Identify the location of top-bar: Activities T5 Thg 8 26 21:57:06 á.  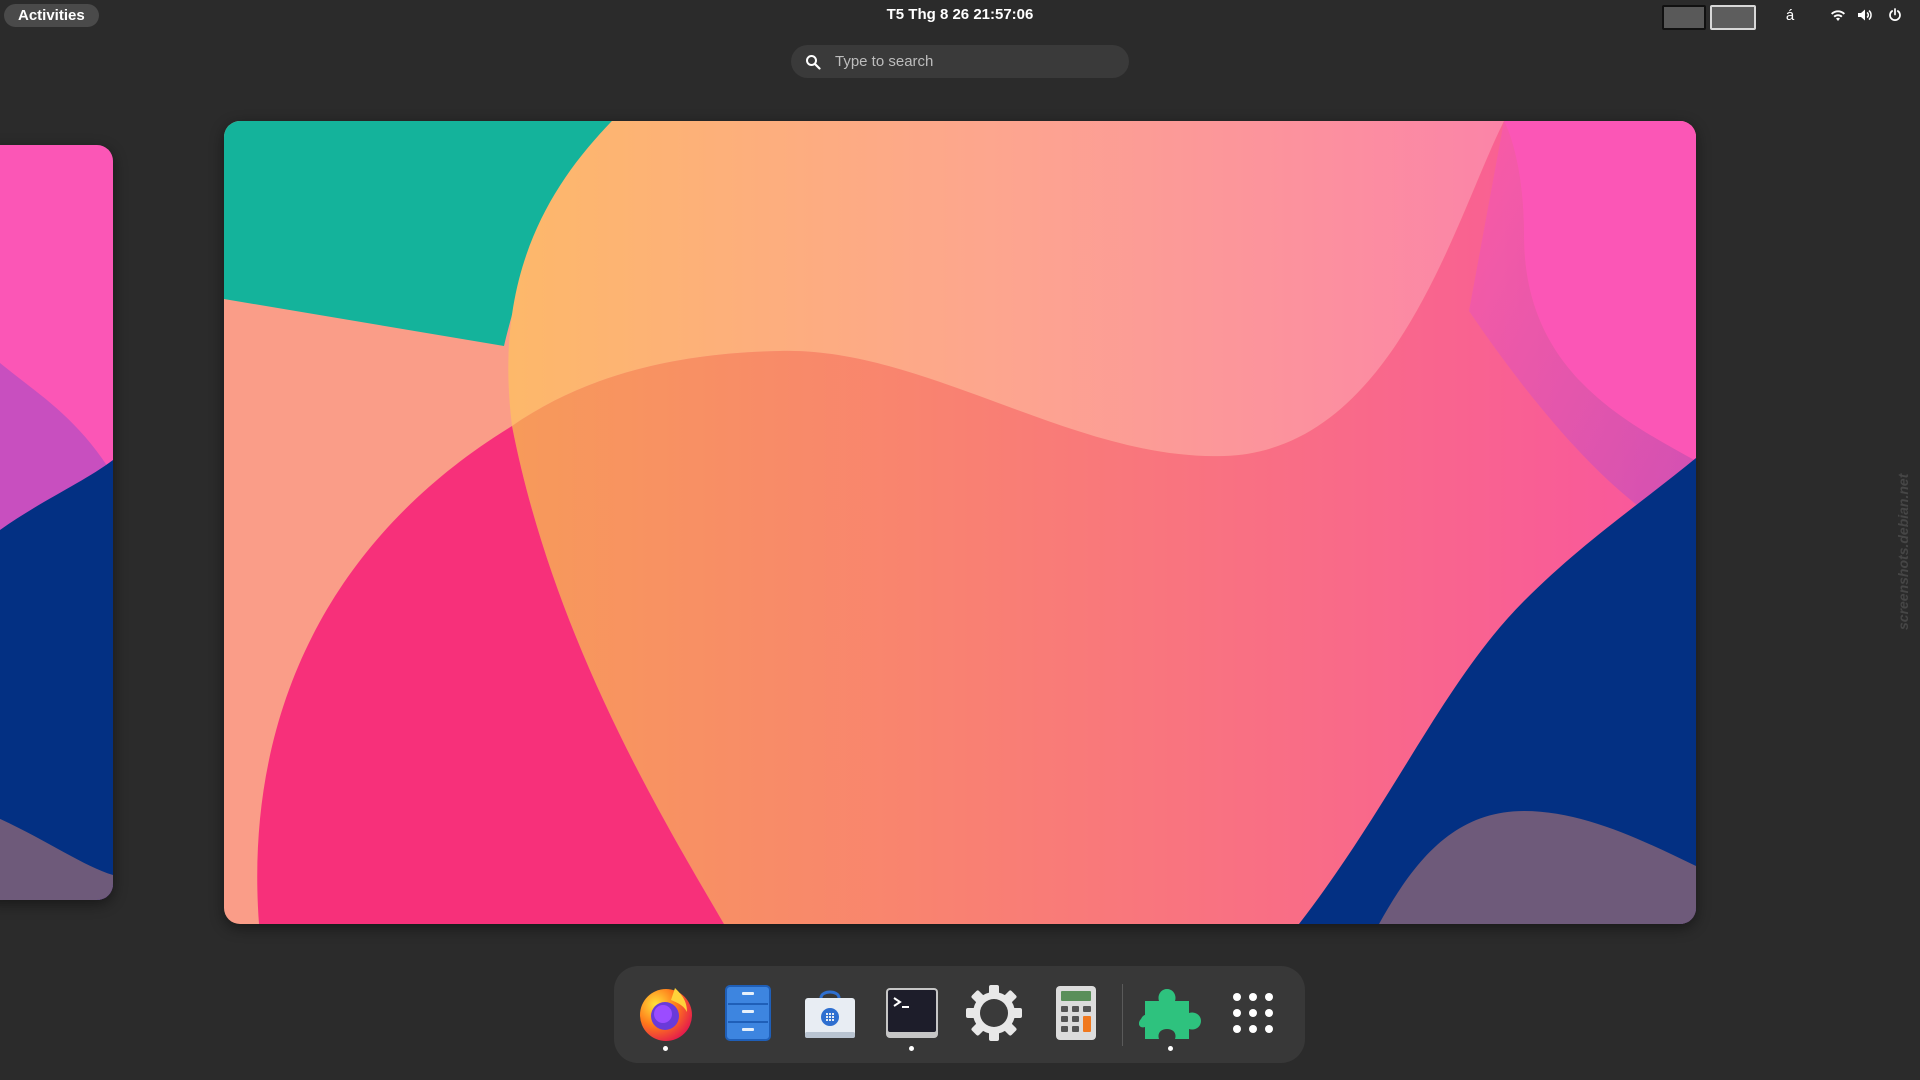
(960, 15).